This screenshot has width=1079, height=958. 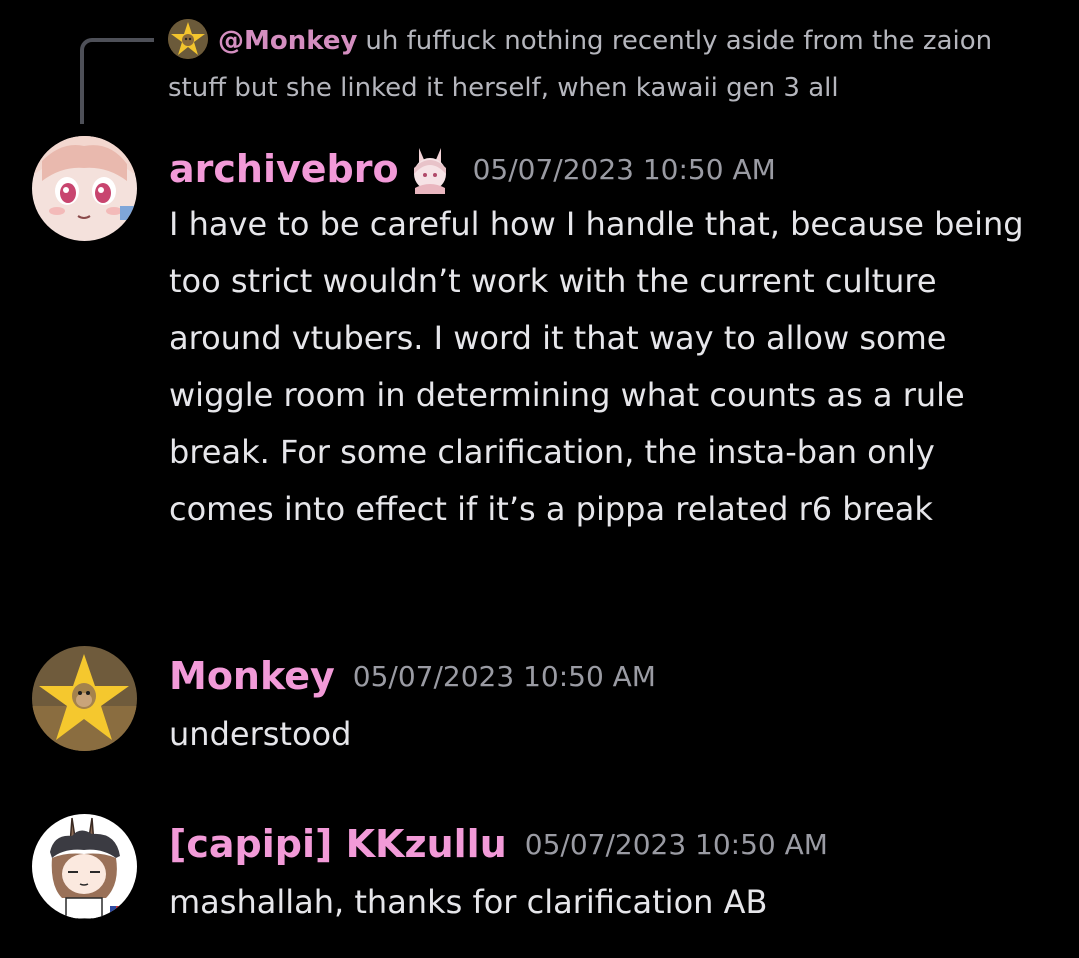 I want to click on message-header: Monkey 05/07/2023 10:50 AM, so click(x=412, y=676).